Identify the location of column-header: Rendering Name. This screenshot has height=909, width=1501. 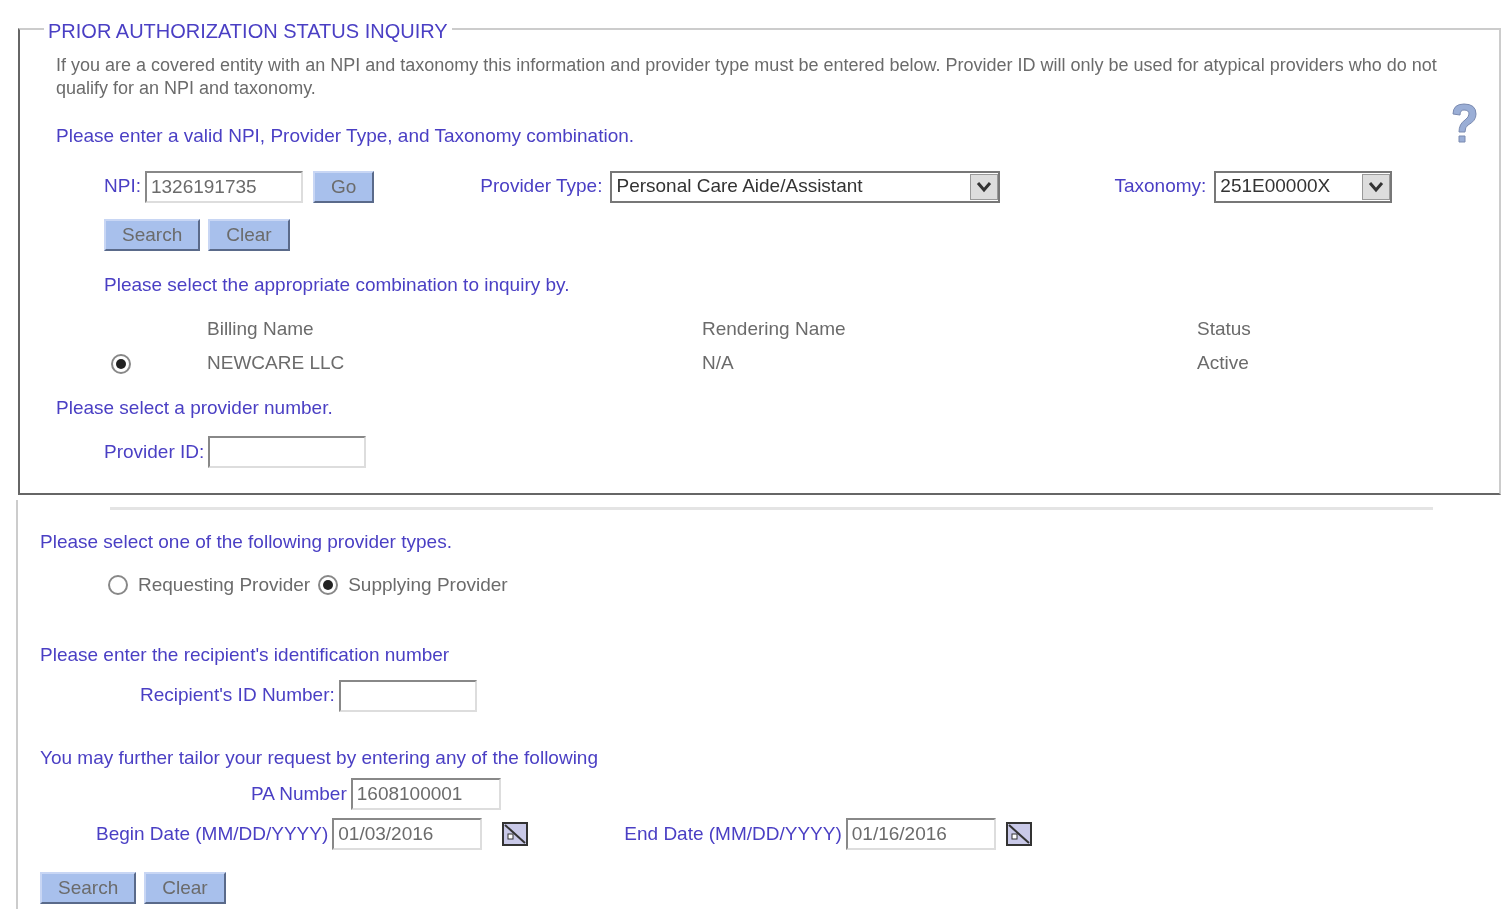
(774, 329).